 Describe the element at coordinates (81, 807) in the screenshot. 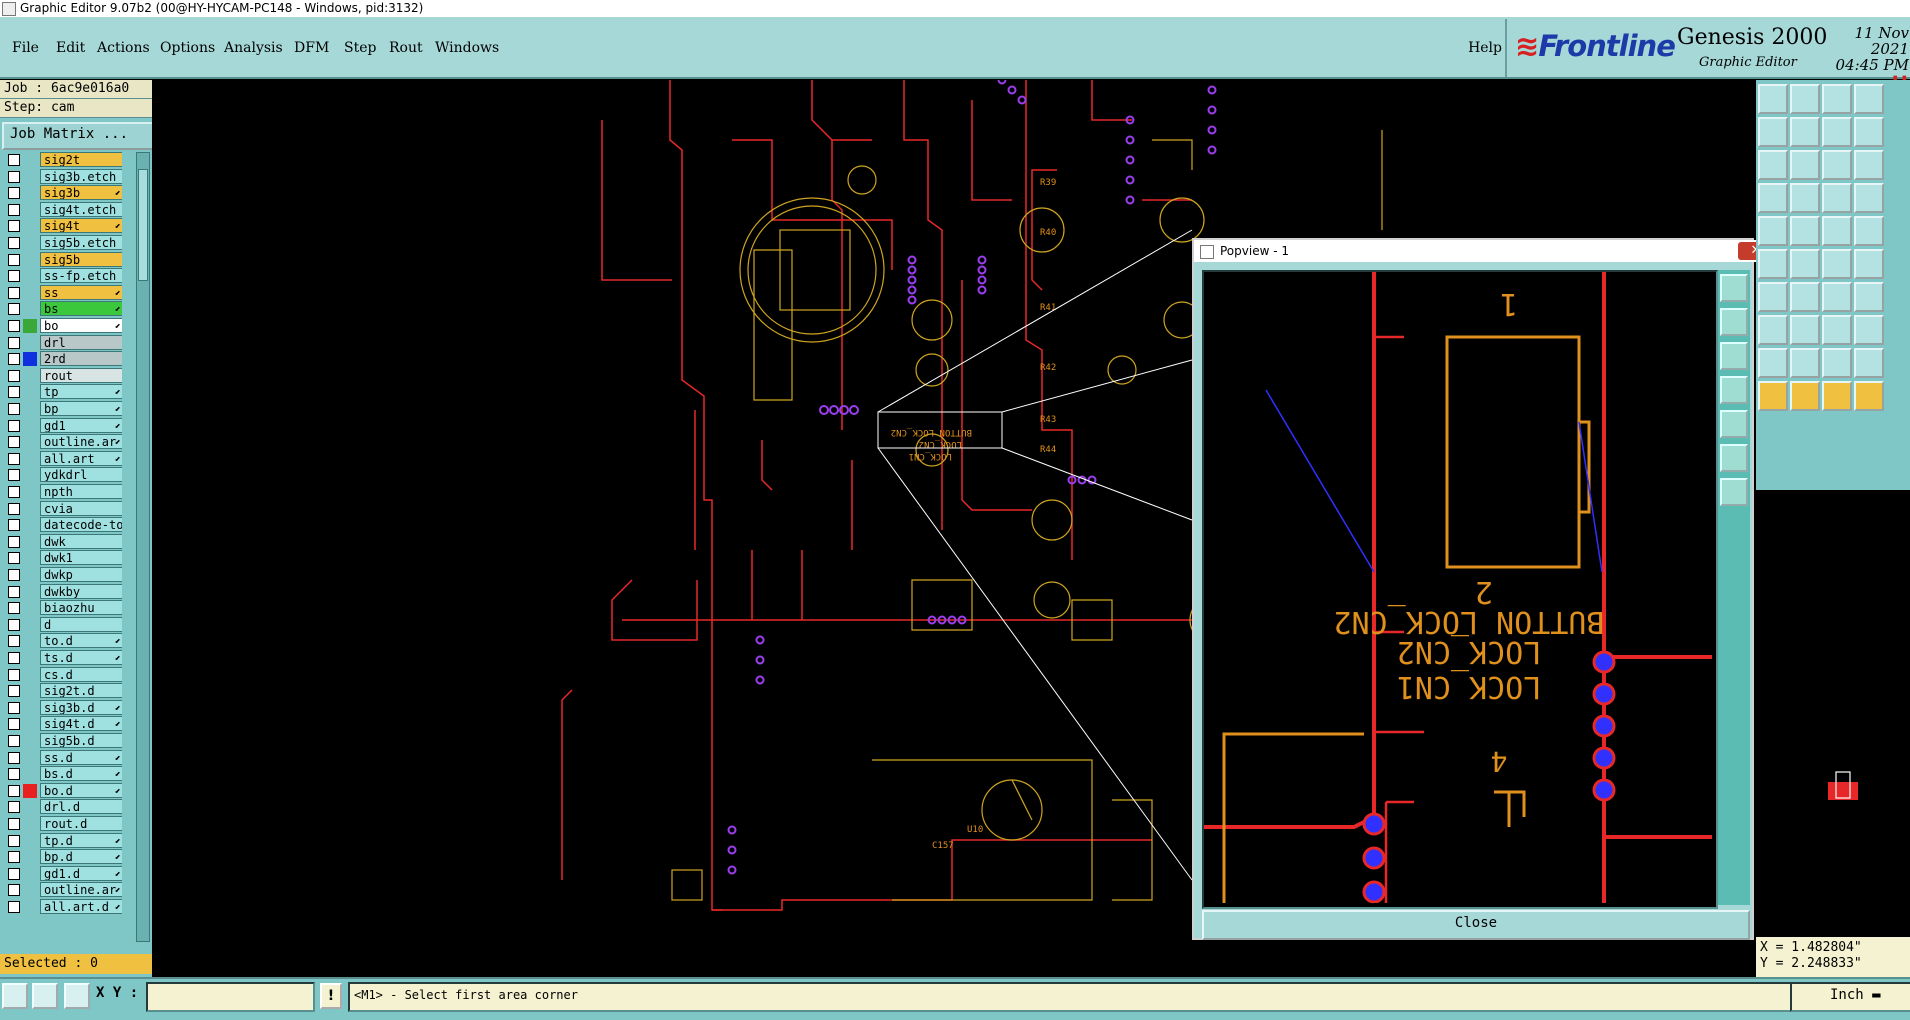

I see `layer-name: drl.d` at that location.